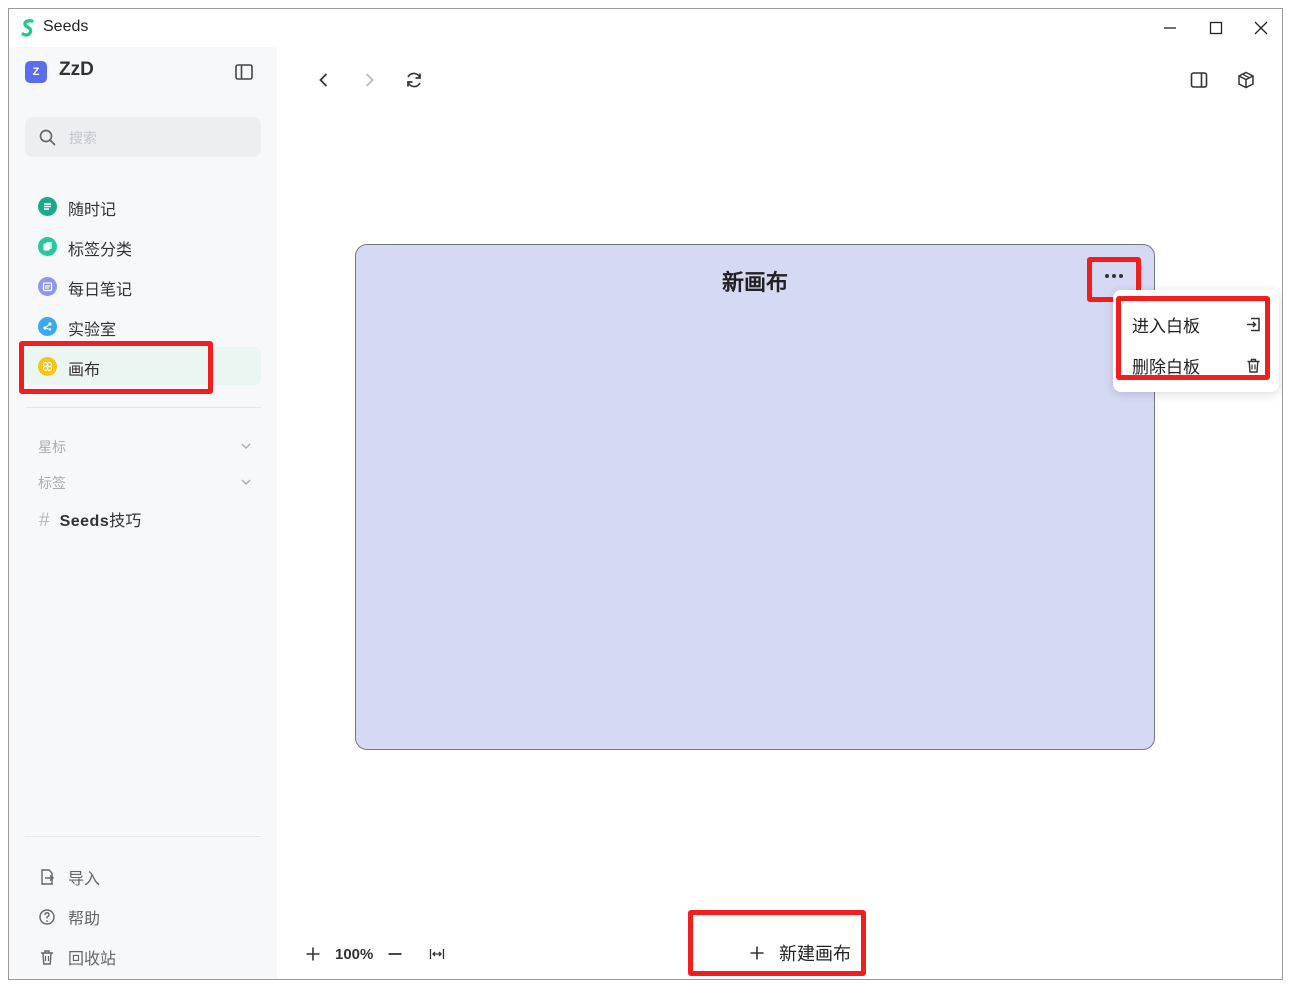  I want to click on chevron-right-icon, so click(369, 80).